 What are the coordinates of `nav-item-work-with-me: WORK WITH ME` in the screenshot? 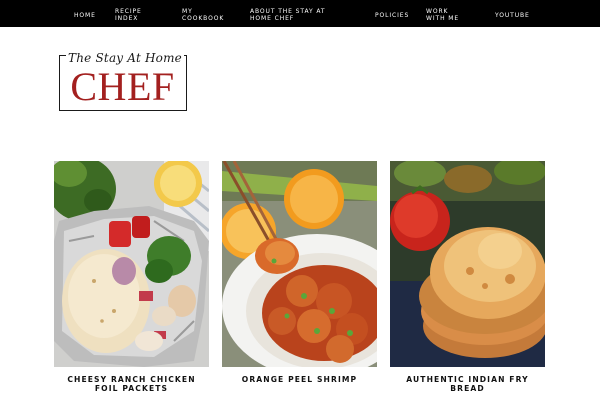 It's located at (448, 15).